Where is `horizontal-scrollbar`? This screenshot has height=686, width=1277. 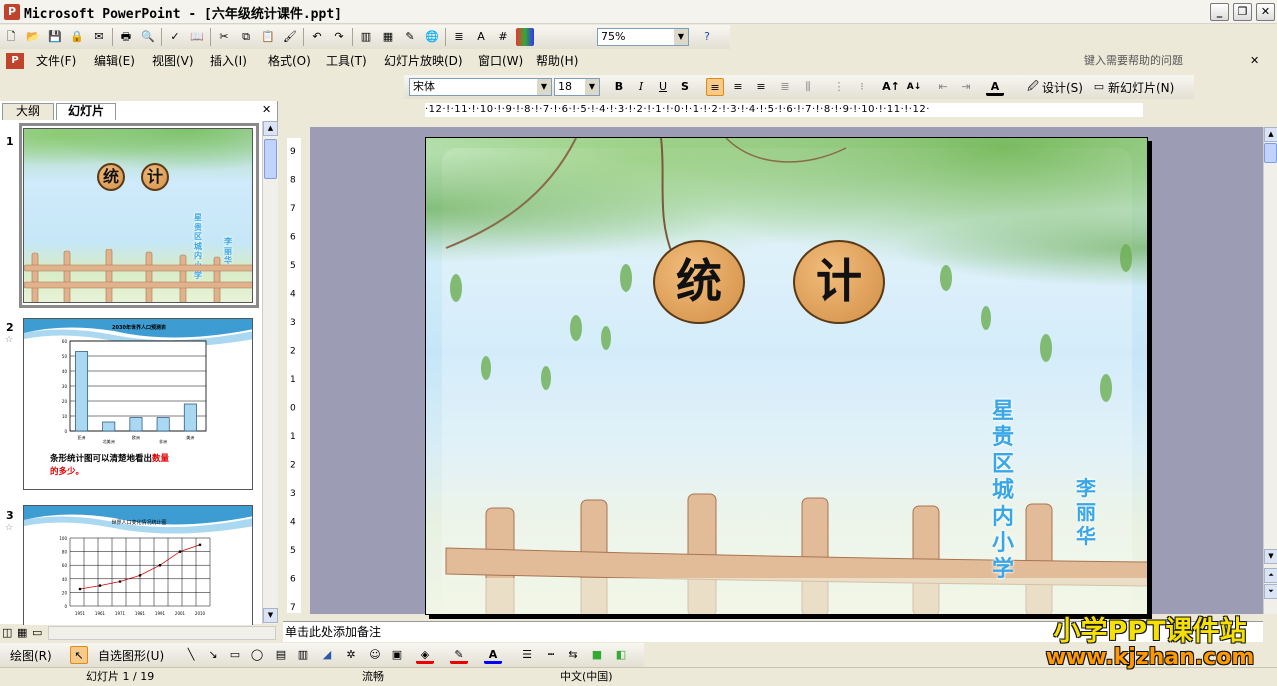 horizontal-scrollbar is located at coordinates (162, 633).